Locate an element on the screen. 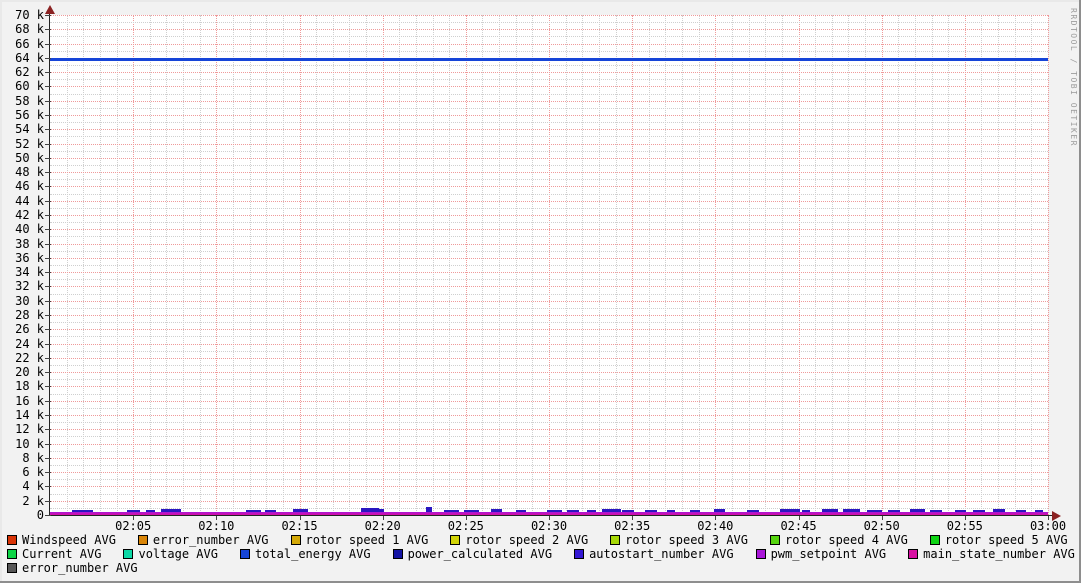  legend-label: pwm_setpoint AVG is located at coordinates (828, 554).